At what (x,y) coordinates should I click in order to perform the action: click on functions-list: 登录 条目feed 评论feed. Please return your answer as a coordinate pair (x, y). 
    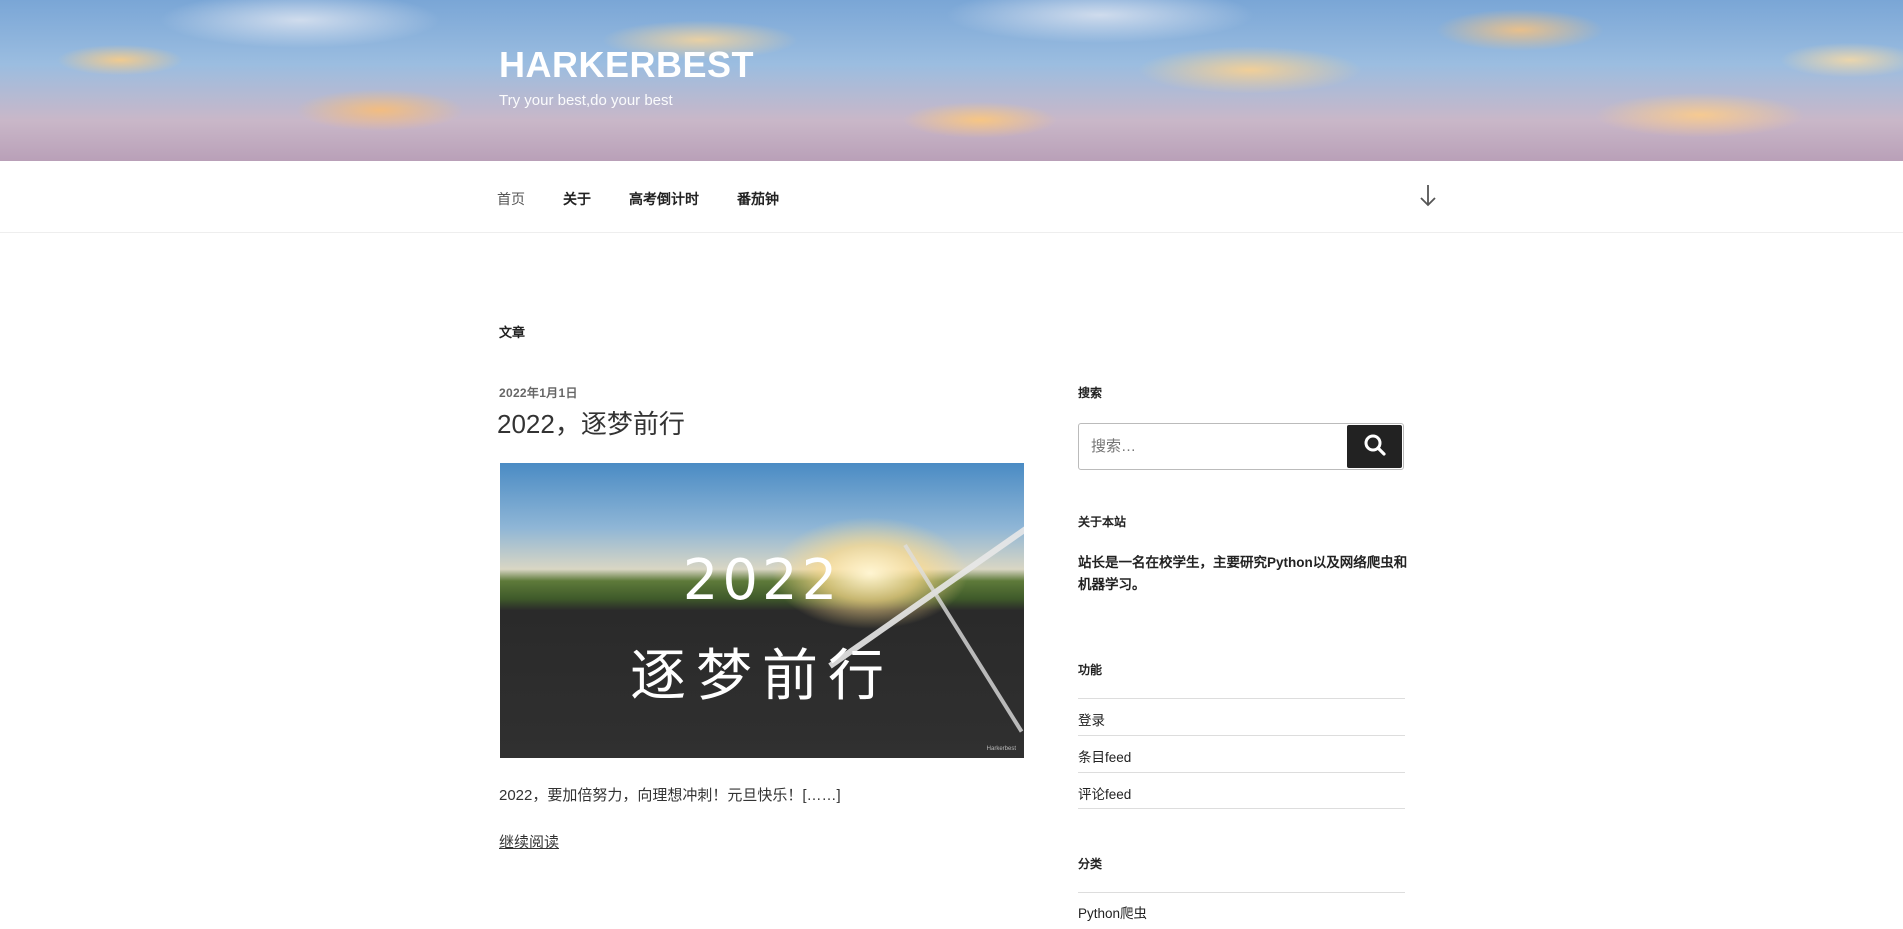
    Looking at the image, I should click on (1241, 753).